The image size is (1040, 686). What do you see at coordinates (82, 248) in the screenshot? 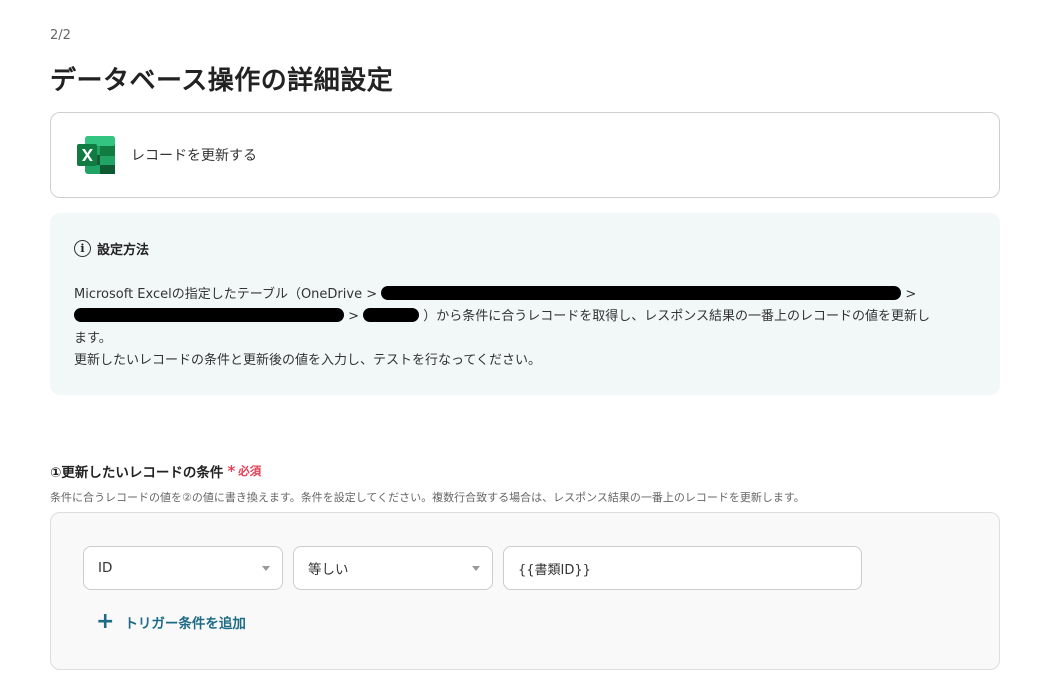
I see `info-circle-icon: i` at bounding box center [82, 248].